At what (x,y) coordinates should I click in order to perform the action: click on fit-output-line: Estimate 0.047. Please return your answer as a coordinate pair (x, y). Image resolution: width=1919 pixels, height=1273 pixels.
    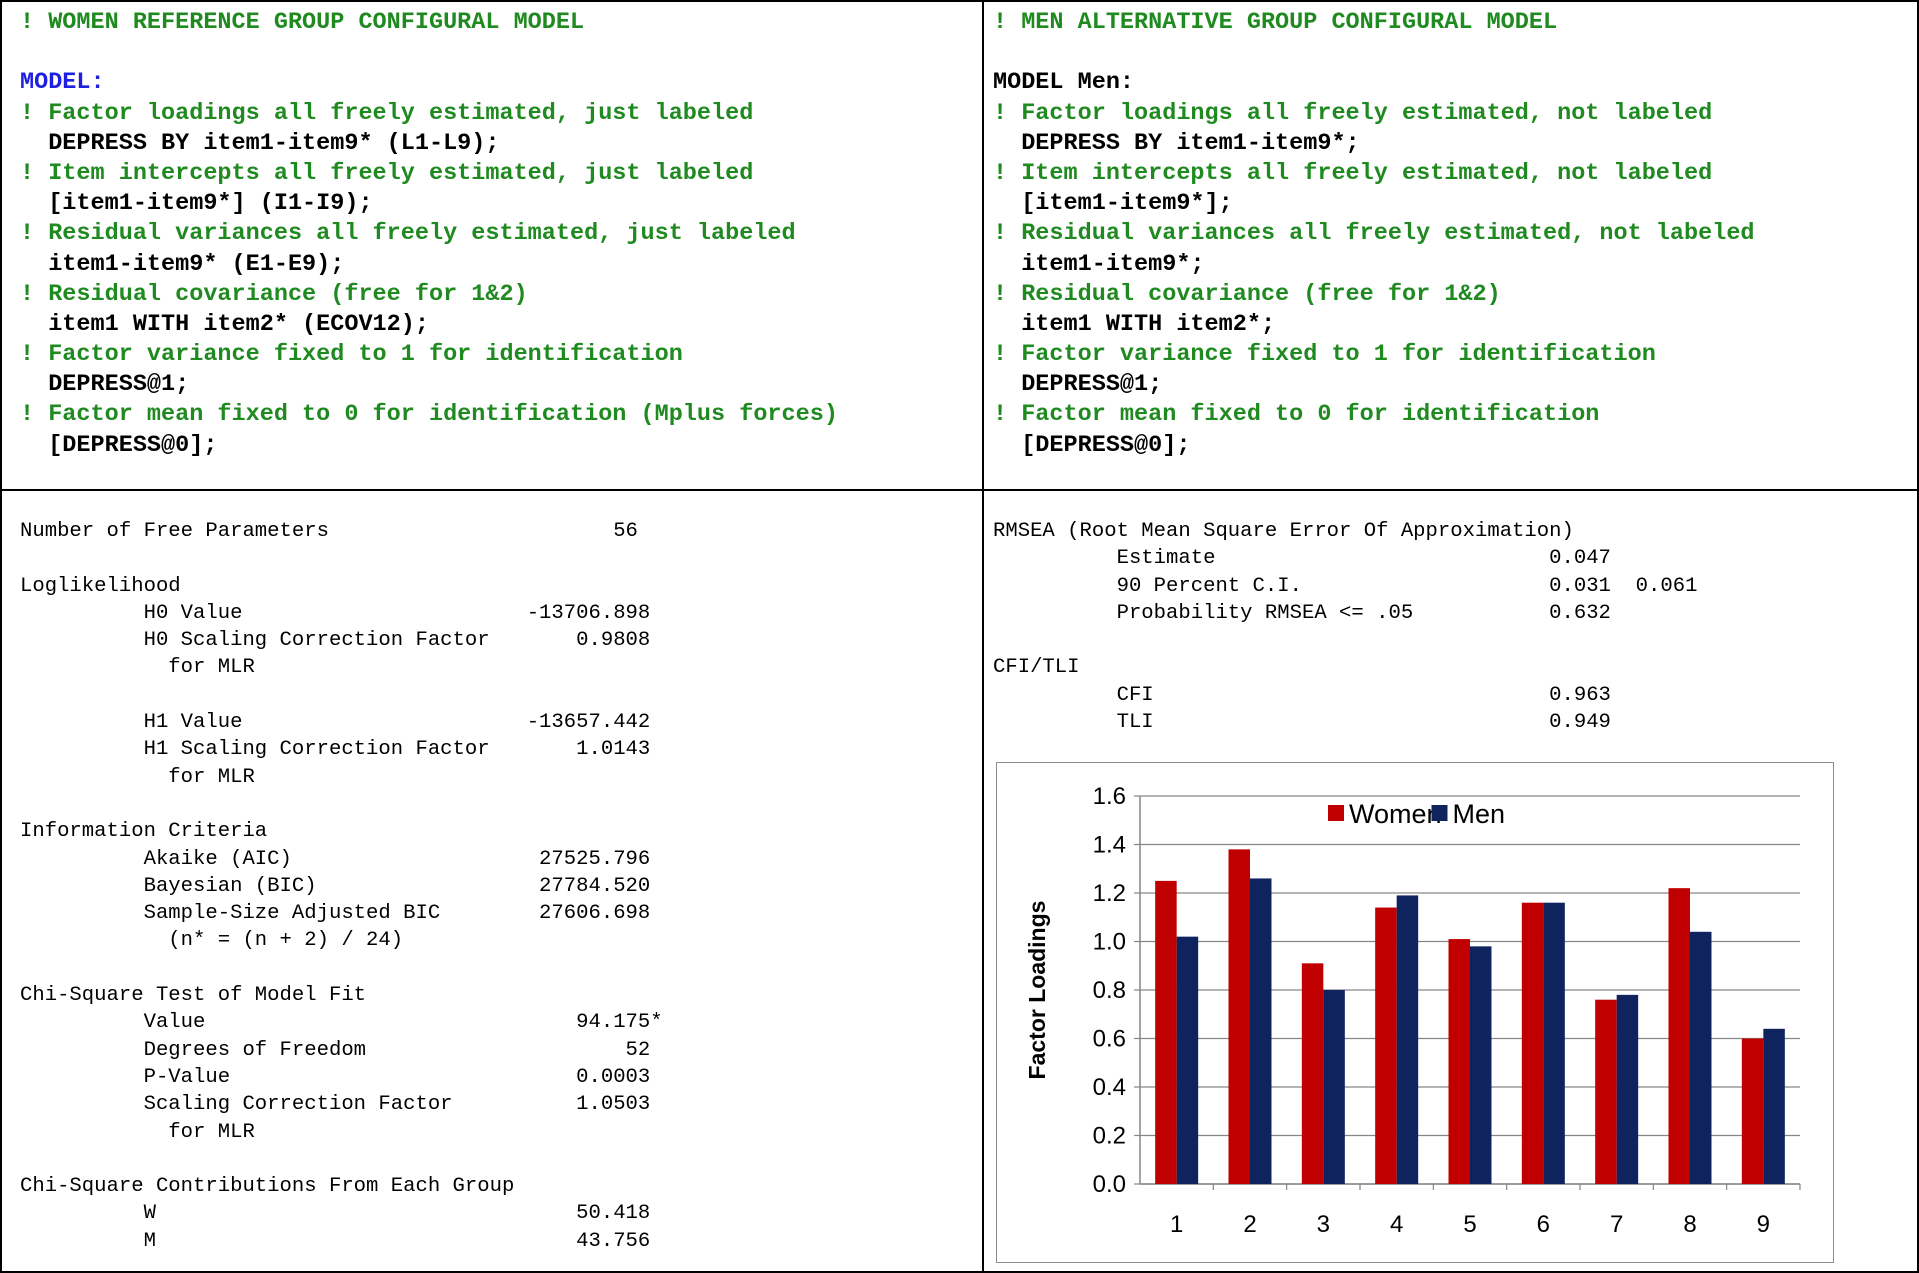
    Looking at the image, I should click on (1302, 559).